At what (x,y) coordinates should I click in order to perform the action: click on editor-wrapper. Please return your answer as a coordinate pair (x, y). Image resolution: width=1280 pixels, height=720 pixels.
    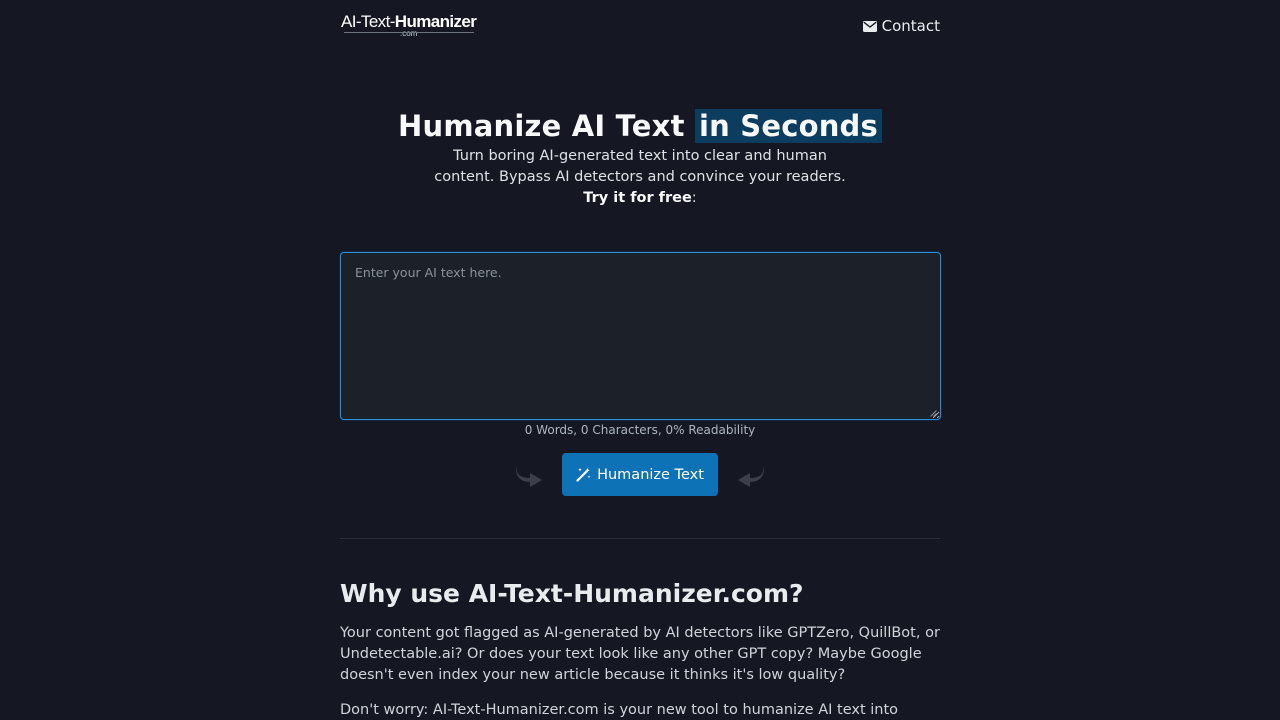
    Looking at the image, I should click on (640, 336).